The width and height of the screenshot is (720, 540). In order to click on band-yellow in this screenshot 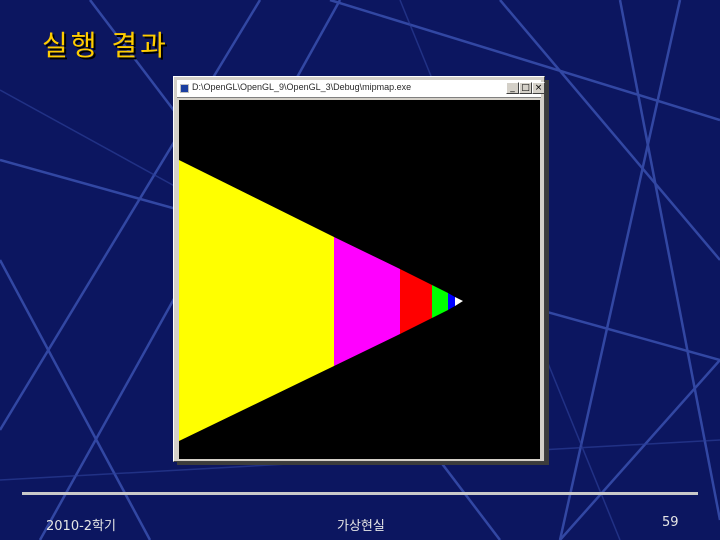, I will do `click(256, 300)`.